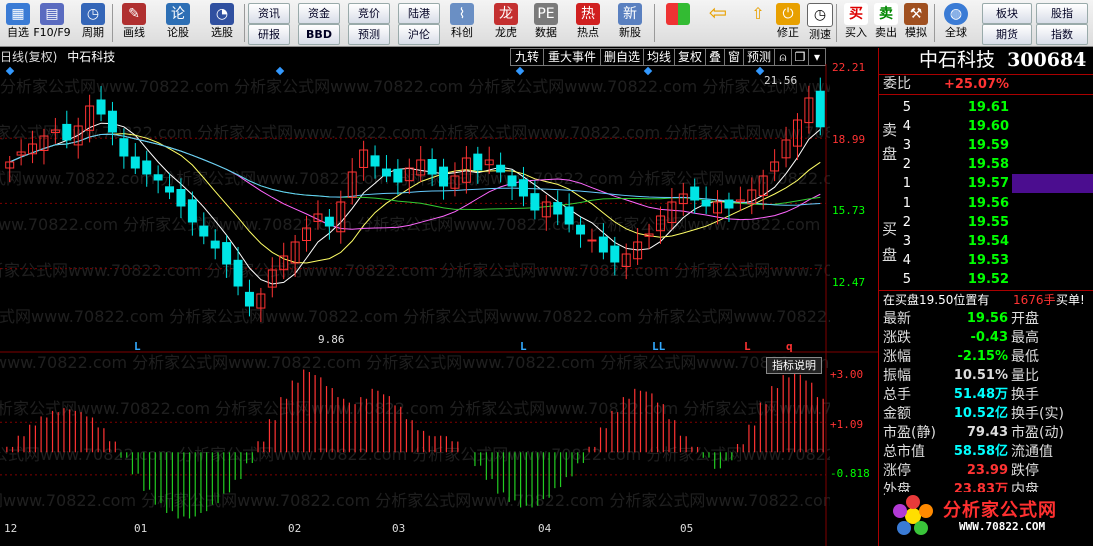  I want to click on tb-lungu: 论论股, so click(178, 23).